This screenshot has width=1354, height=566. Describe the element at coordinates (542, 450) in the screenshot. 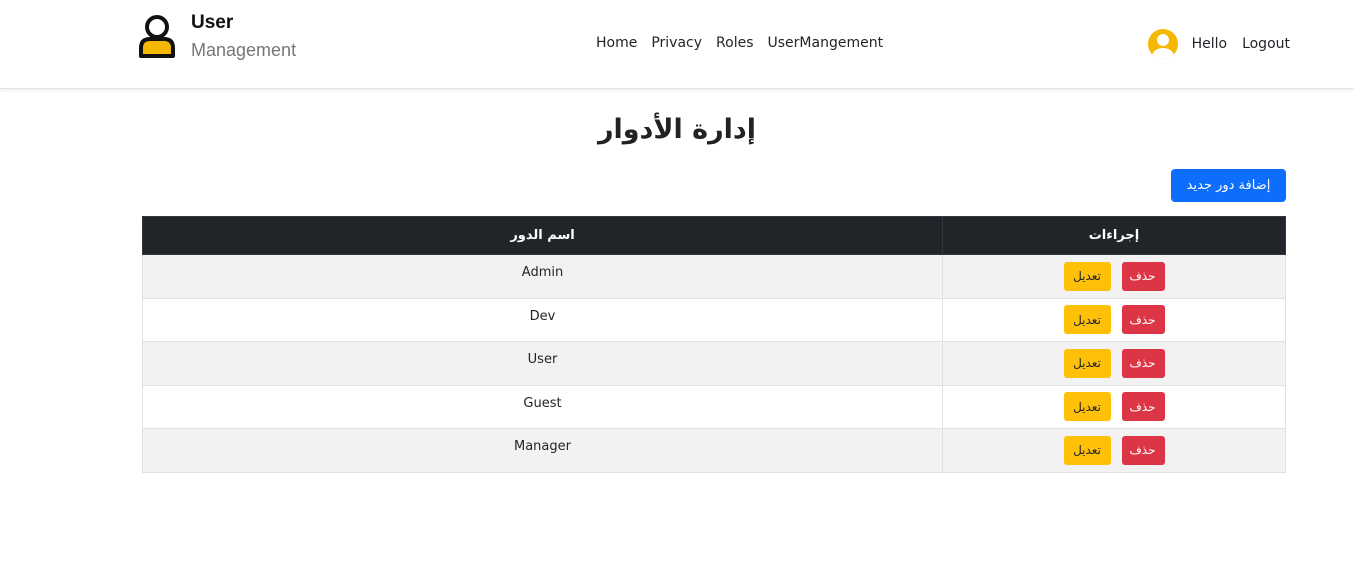

I see `role-name-cell: Manager` at that location.